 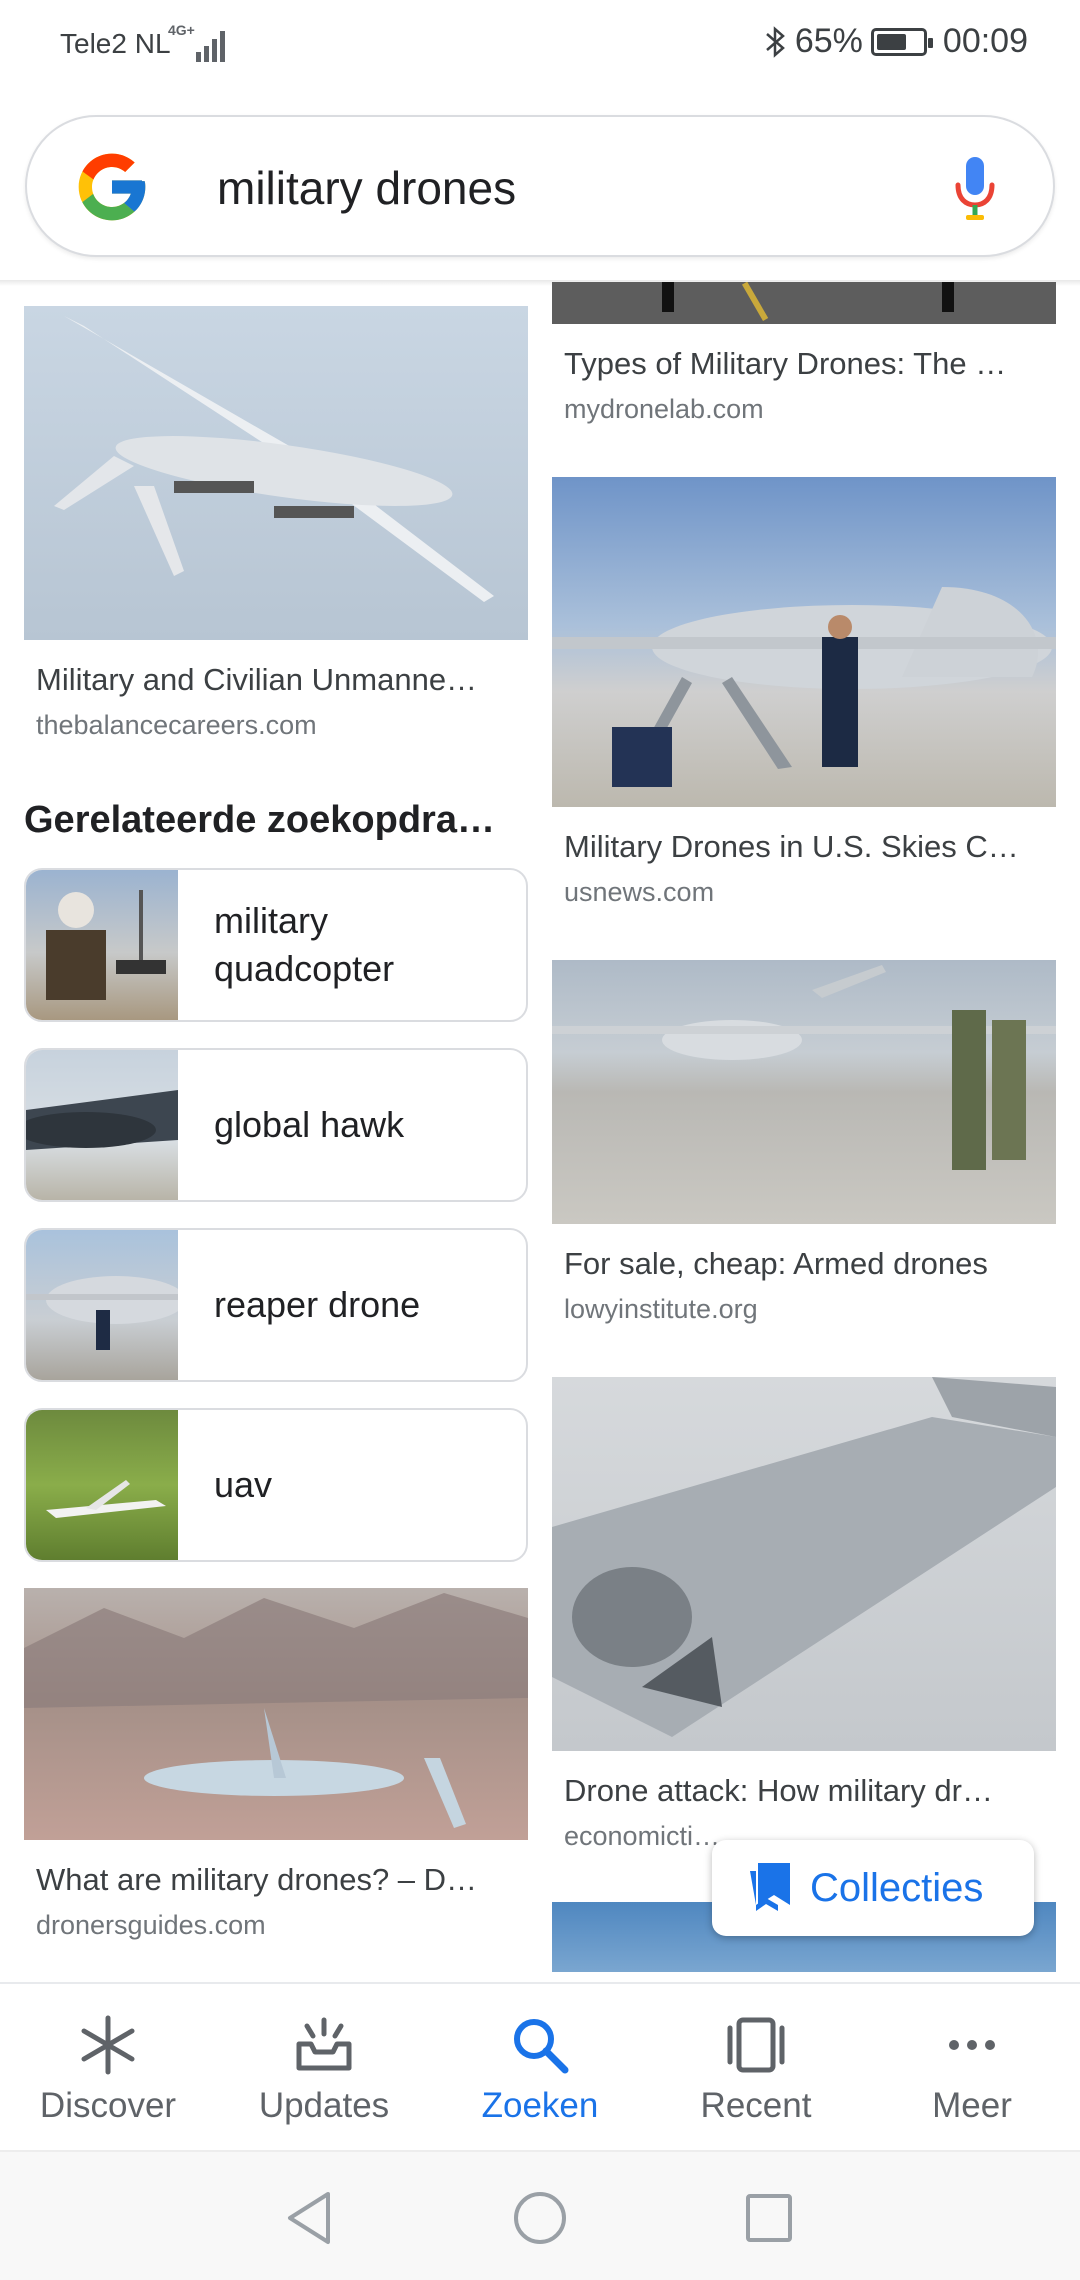 I want to click on bottom-navigation: Discover Updates Zoeken Recent Meer, so click(x=540, y=2066).